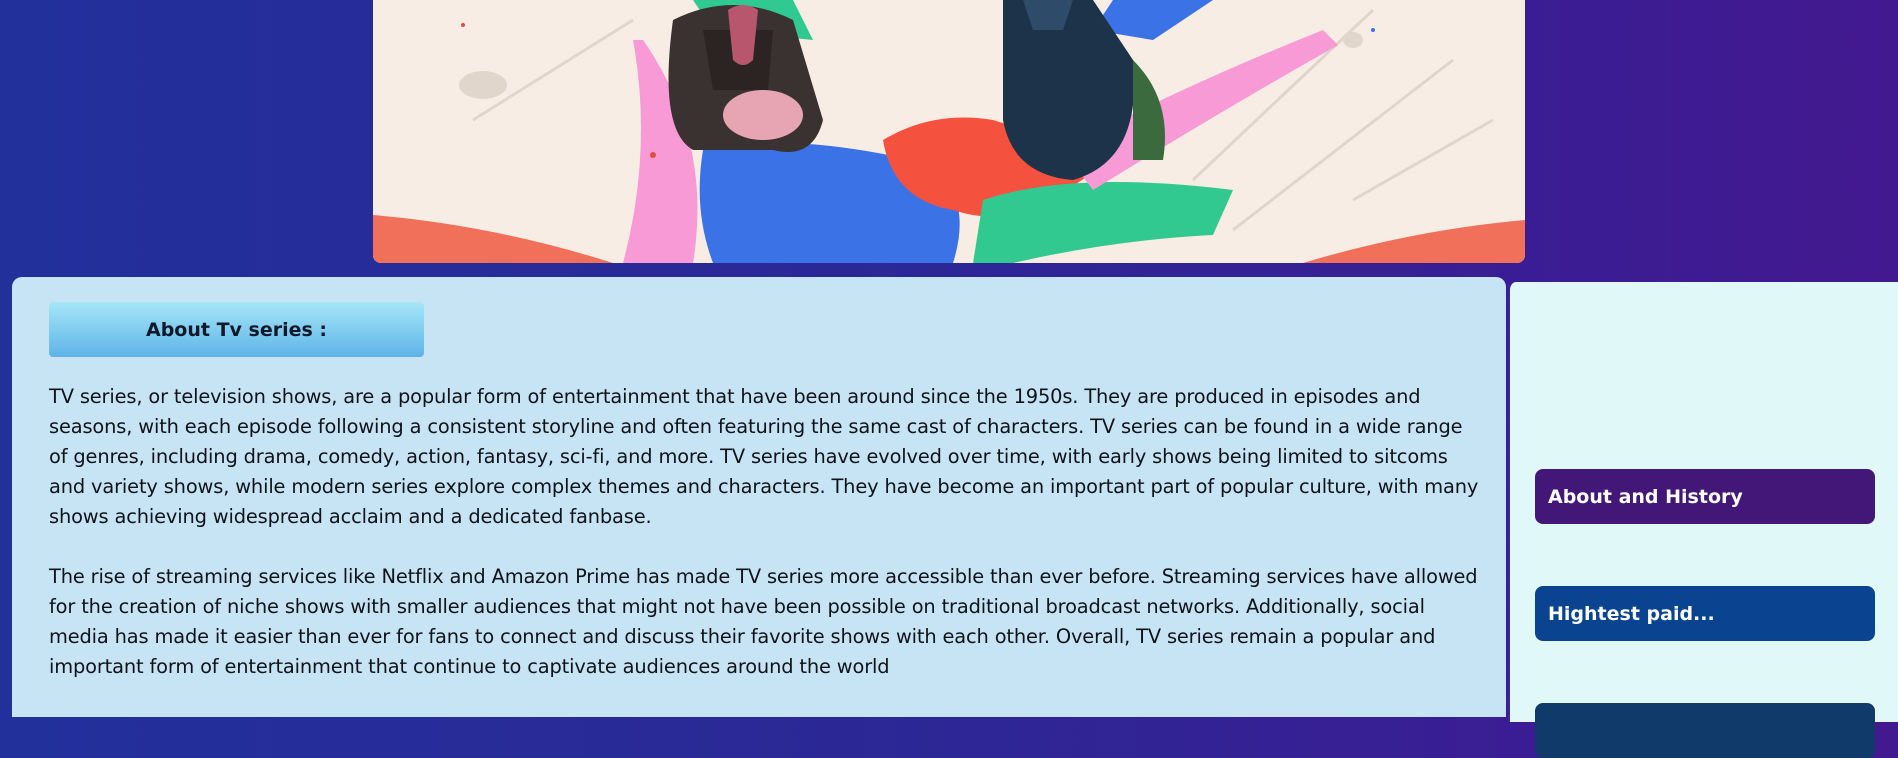  Describe the element at coordinates (236, 329) in the screenshot. I see `section-title-badge: About Tv series :` at that location.